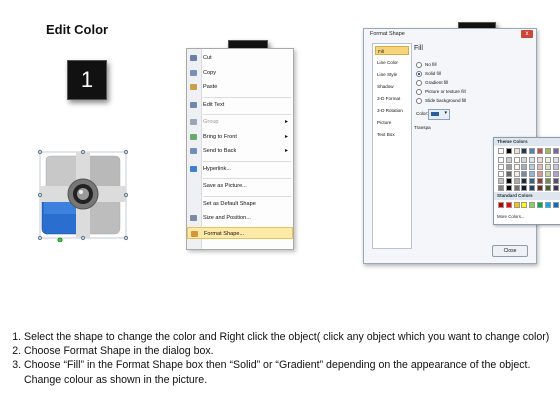 This screenshot has height=420, width=560. What do you see at coordinates (432, 83) in the screenshot?
I see `fill-option-gradient-fill: Gradient fill` at bounding box center [432, 83].